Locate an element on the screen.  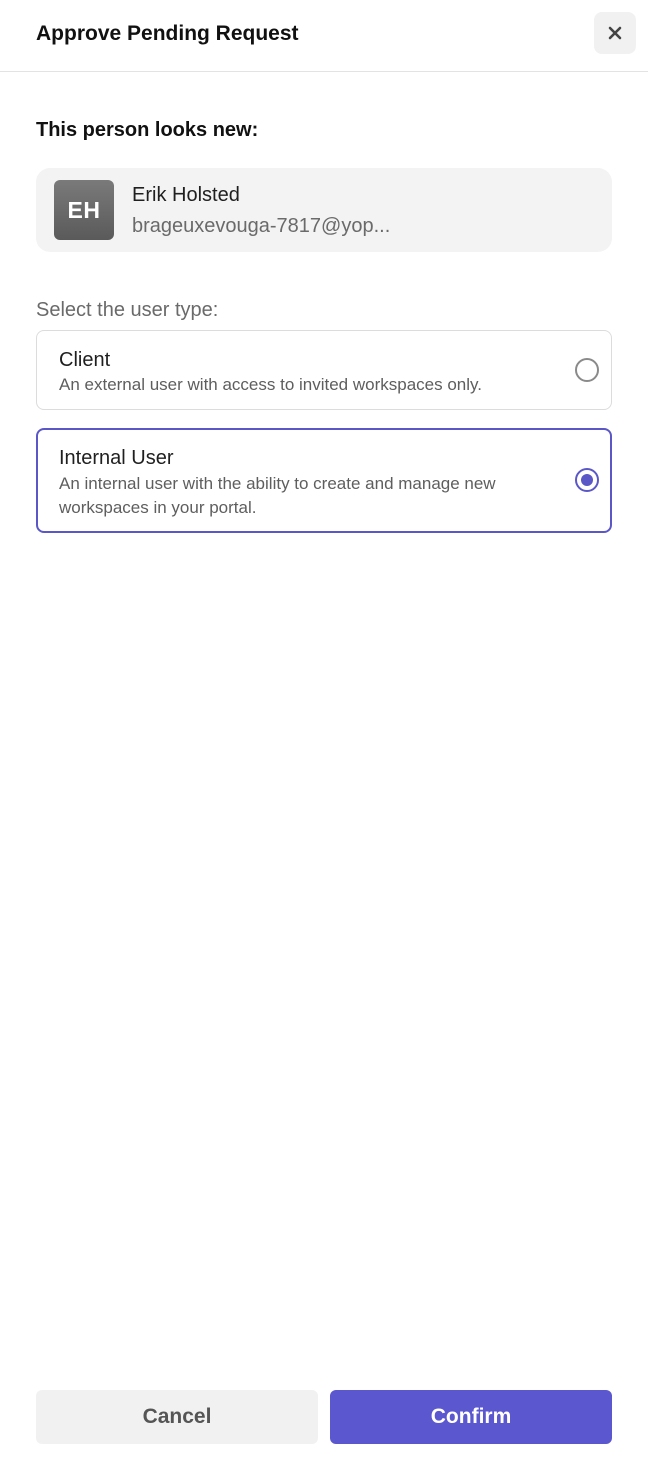
close-button is located at coordinates (615, 33).